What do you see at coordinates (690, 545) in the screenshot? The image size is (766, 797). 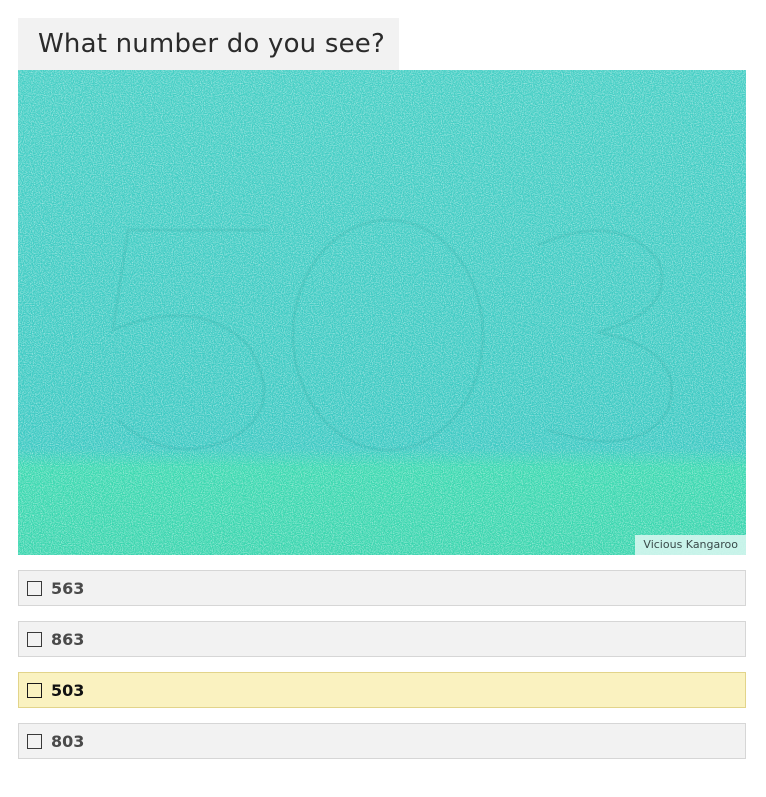 I see `image-credit: Vicious Kangaroo` at bounding box center [690, 545].